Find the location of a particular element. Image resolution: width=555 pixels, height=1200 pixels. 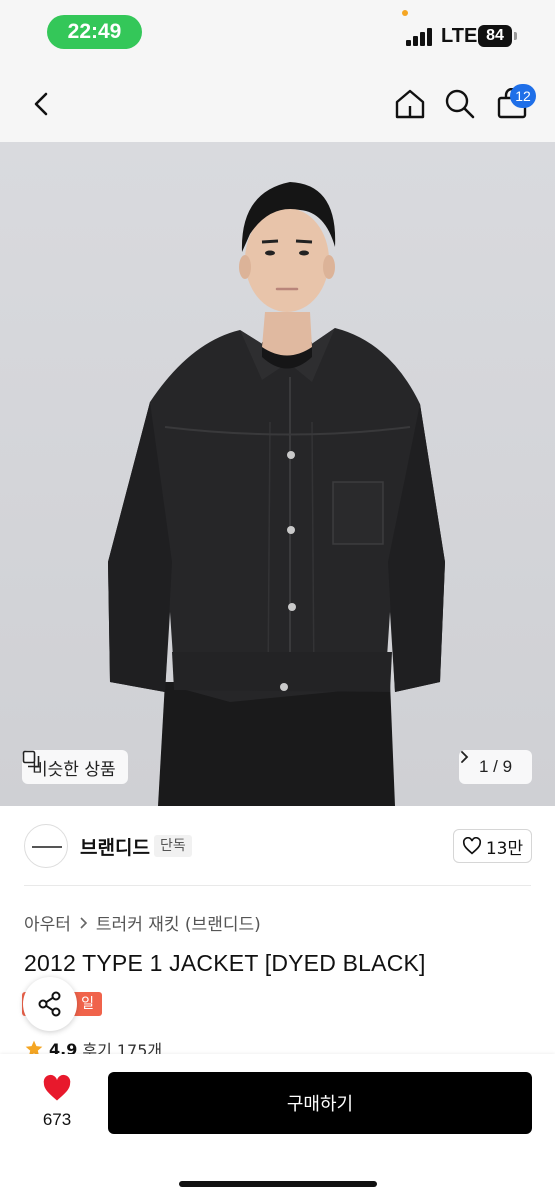

status-time: 22:49 is located at coordinates (94, 32).